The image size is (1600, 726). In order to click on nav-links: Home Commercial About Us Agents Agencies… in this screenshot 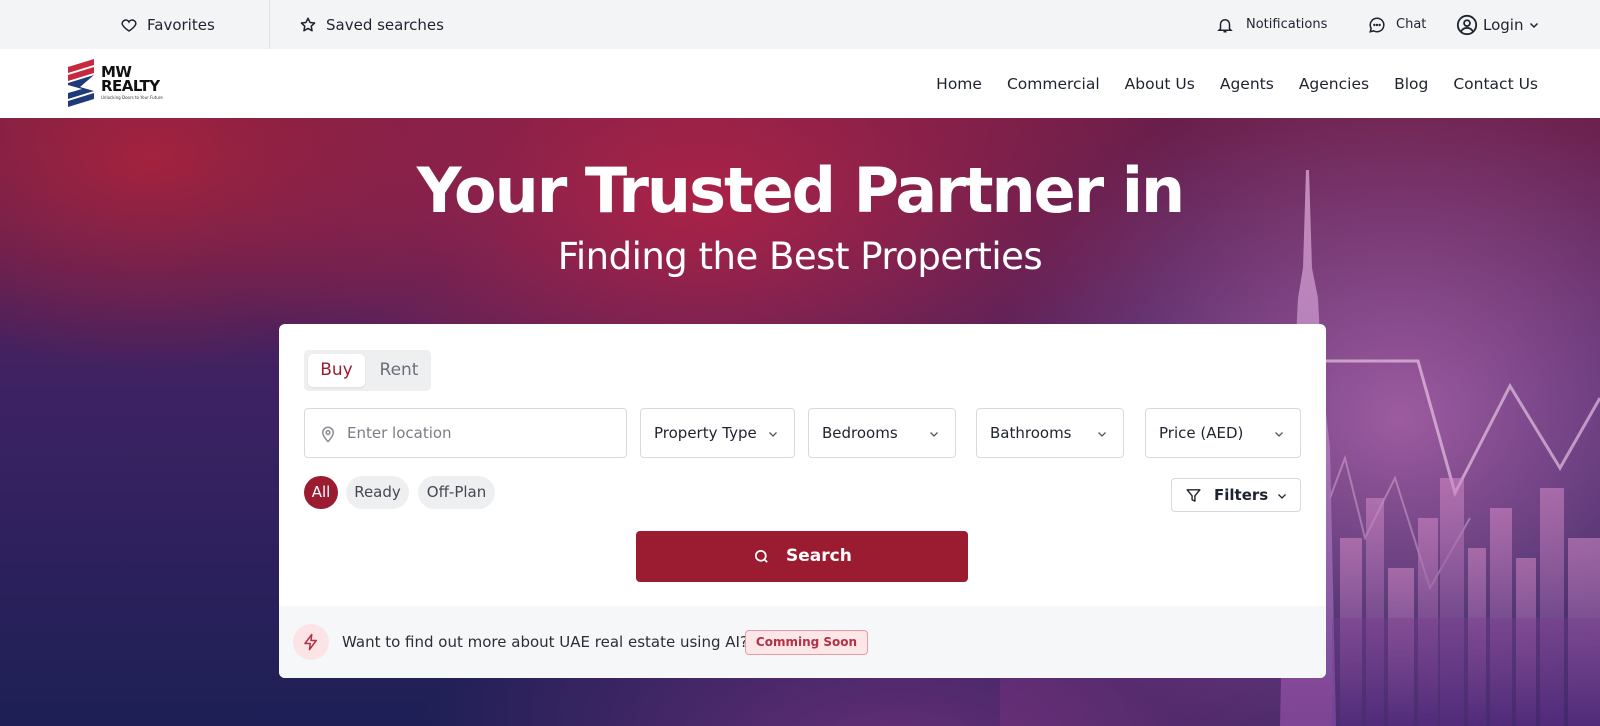, I will do `click(1237, 83)`.